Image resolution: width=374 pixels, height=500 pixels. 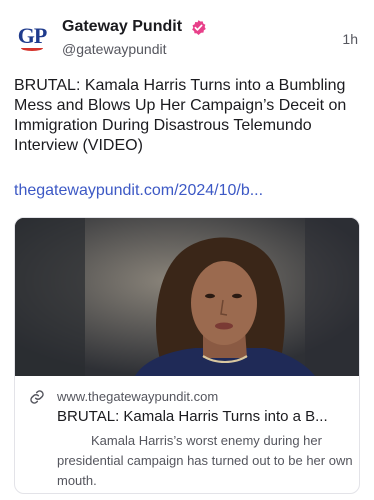 What do you see at coordinates (37, 397) in the screenshot?
I see `link-icon` at bounding box center [37, 397].